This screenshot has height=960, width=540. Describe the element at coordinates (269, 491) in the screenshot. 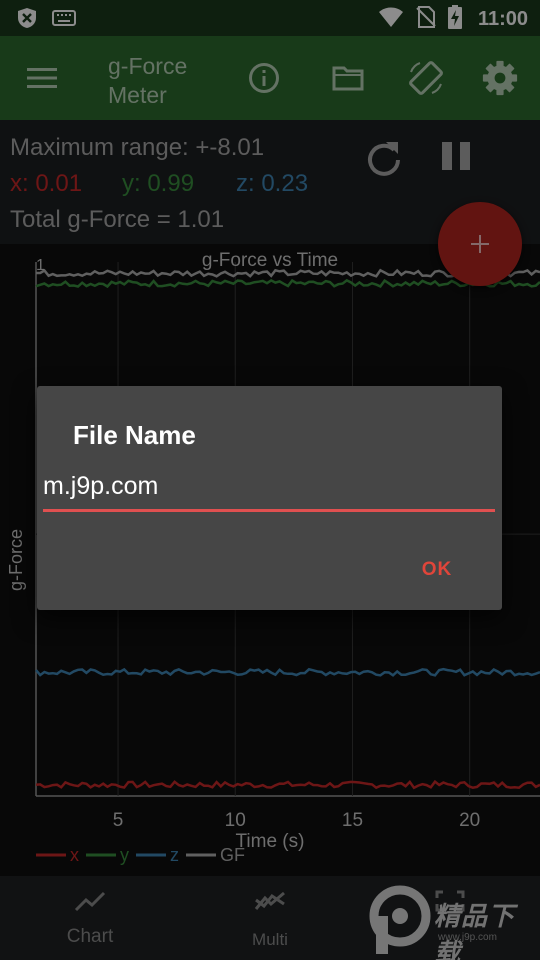

I see `file-name-input` at that location.